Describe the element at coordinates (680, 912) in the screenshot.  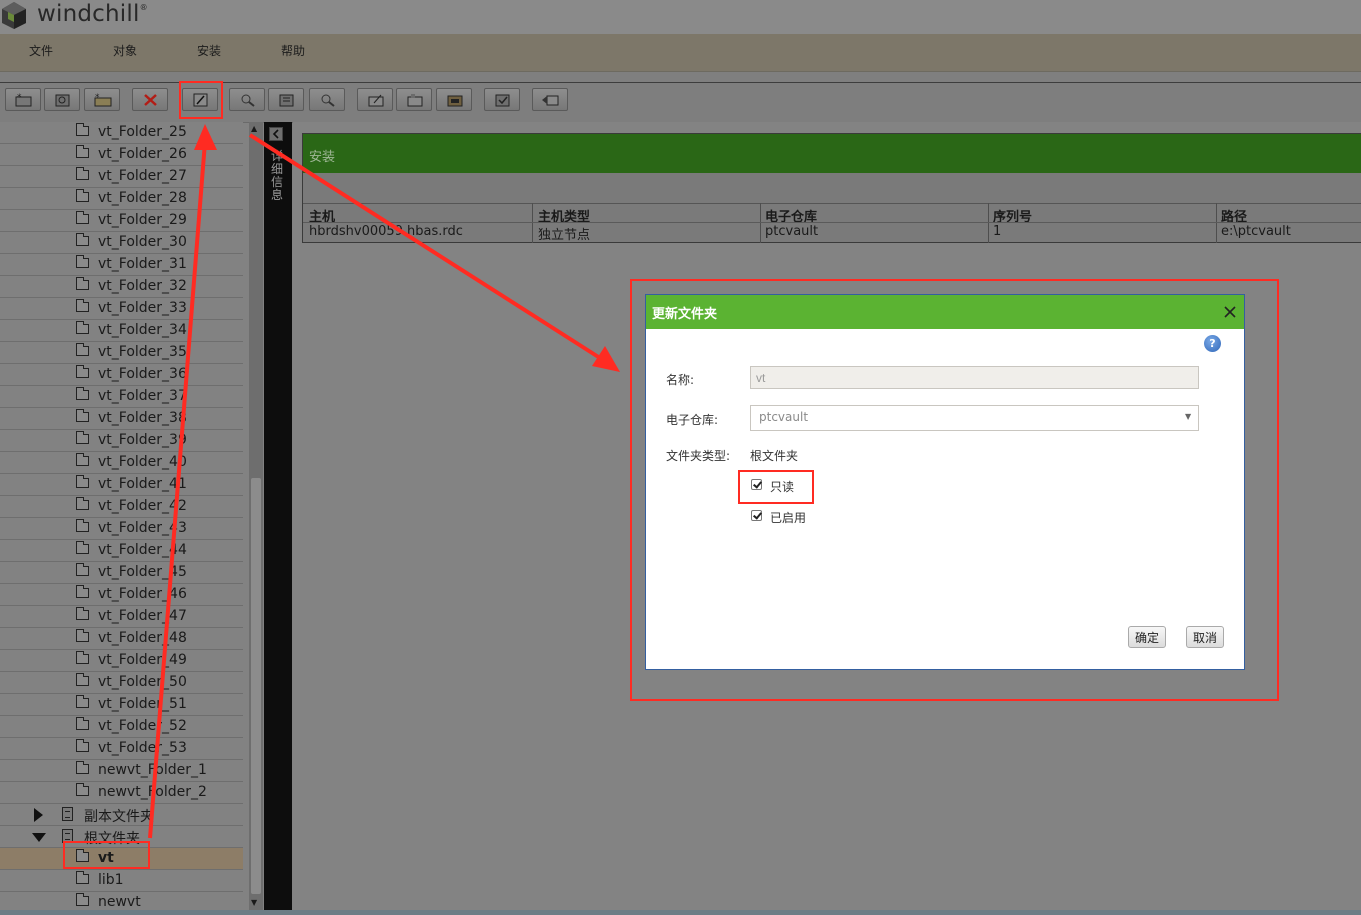
I see `status-bar` at that location.